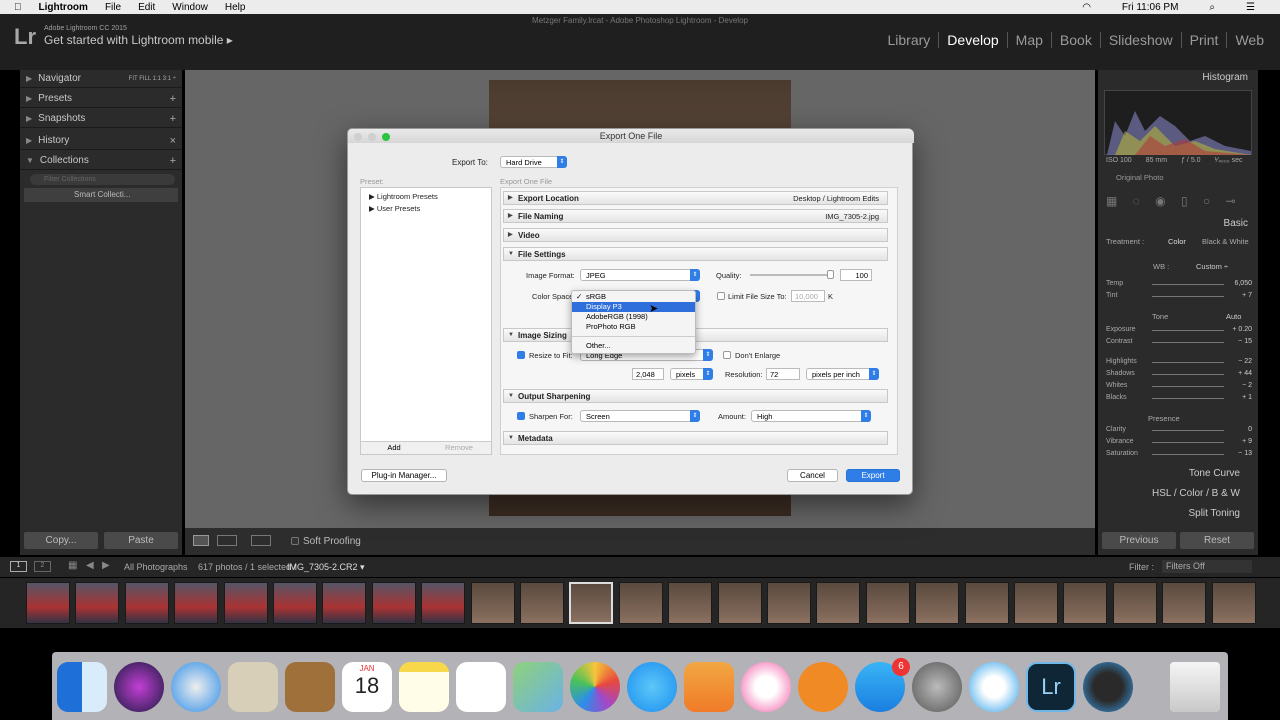  I want to click on menu-item-srgb: ✓ sRGB, so click(633, 297).